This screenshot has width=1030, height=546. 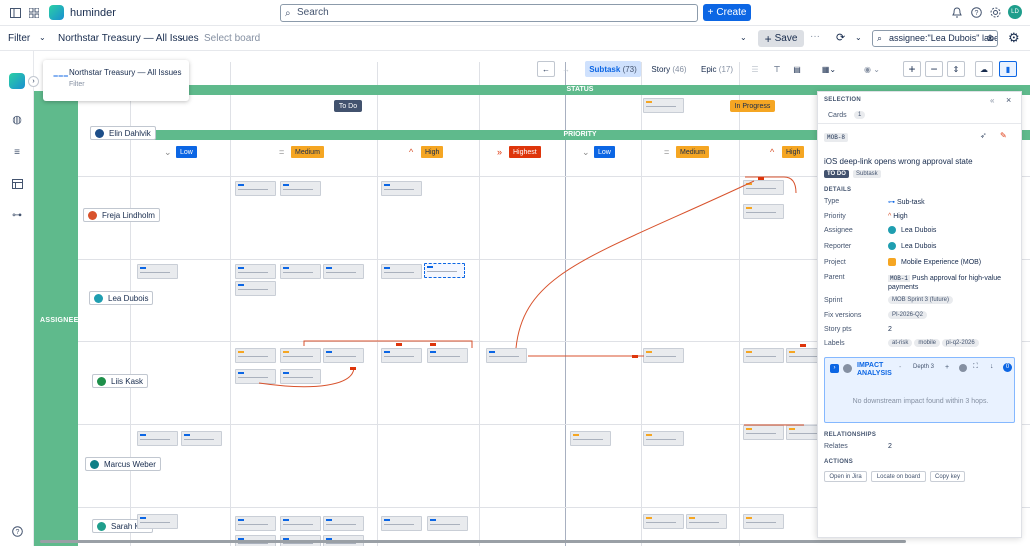 I want to click on field-label: Story pts, so click(x=838, y=329).